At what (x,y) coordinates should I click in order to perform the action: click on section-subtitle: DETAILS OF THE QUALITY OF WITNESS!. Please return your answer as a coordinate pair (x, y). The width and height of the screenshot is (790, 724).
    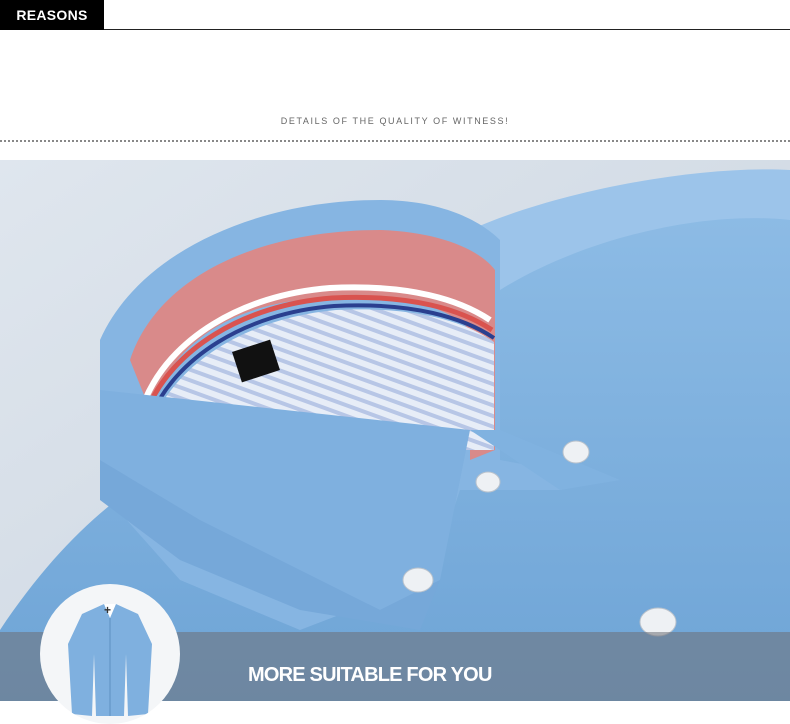
    Looking at the image, I should click on (395, 121).